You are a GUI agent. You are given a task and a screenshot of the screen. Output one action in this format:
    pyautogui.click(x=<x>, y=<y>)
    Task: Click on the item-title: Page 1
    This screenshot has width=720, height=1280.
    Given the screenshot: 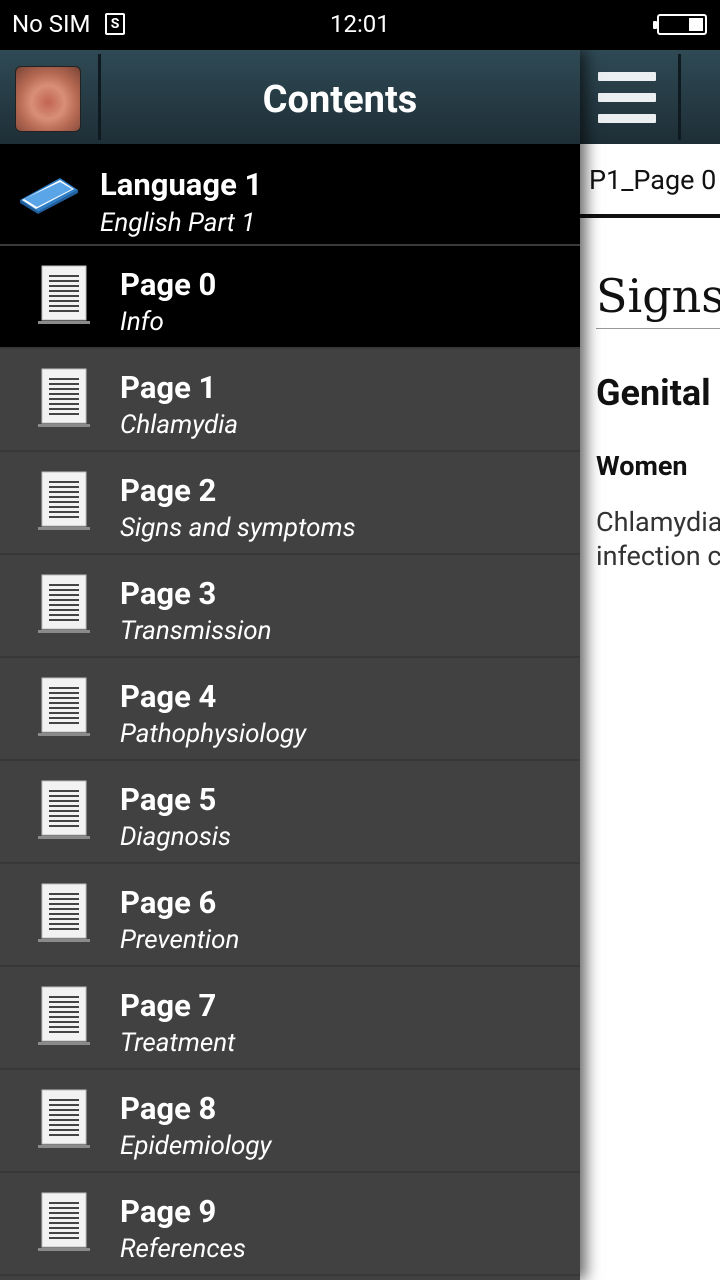 What is the action you would take?
    pyautogui.click(x=168, y=387)
    